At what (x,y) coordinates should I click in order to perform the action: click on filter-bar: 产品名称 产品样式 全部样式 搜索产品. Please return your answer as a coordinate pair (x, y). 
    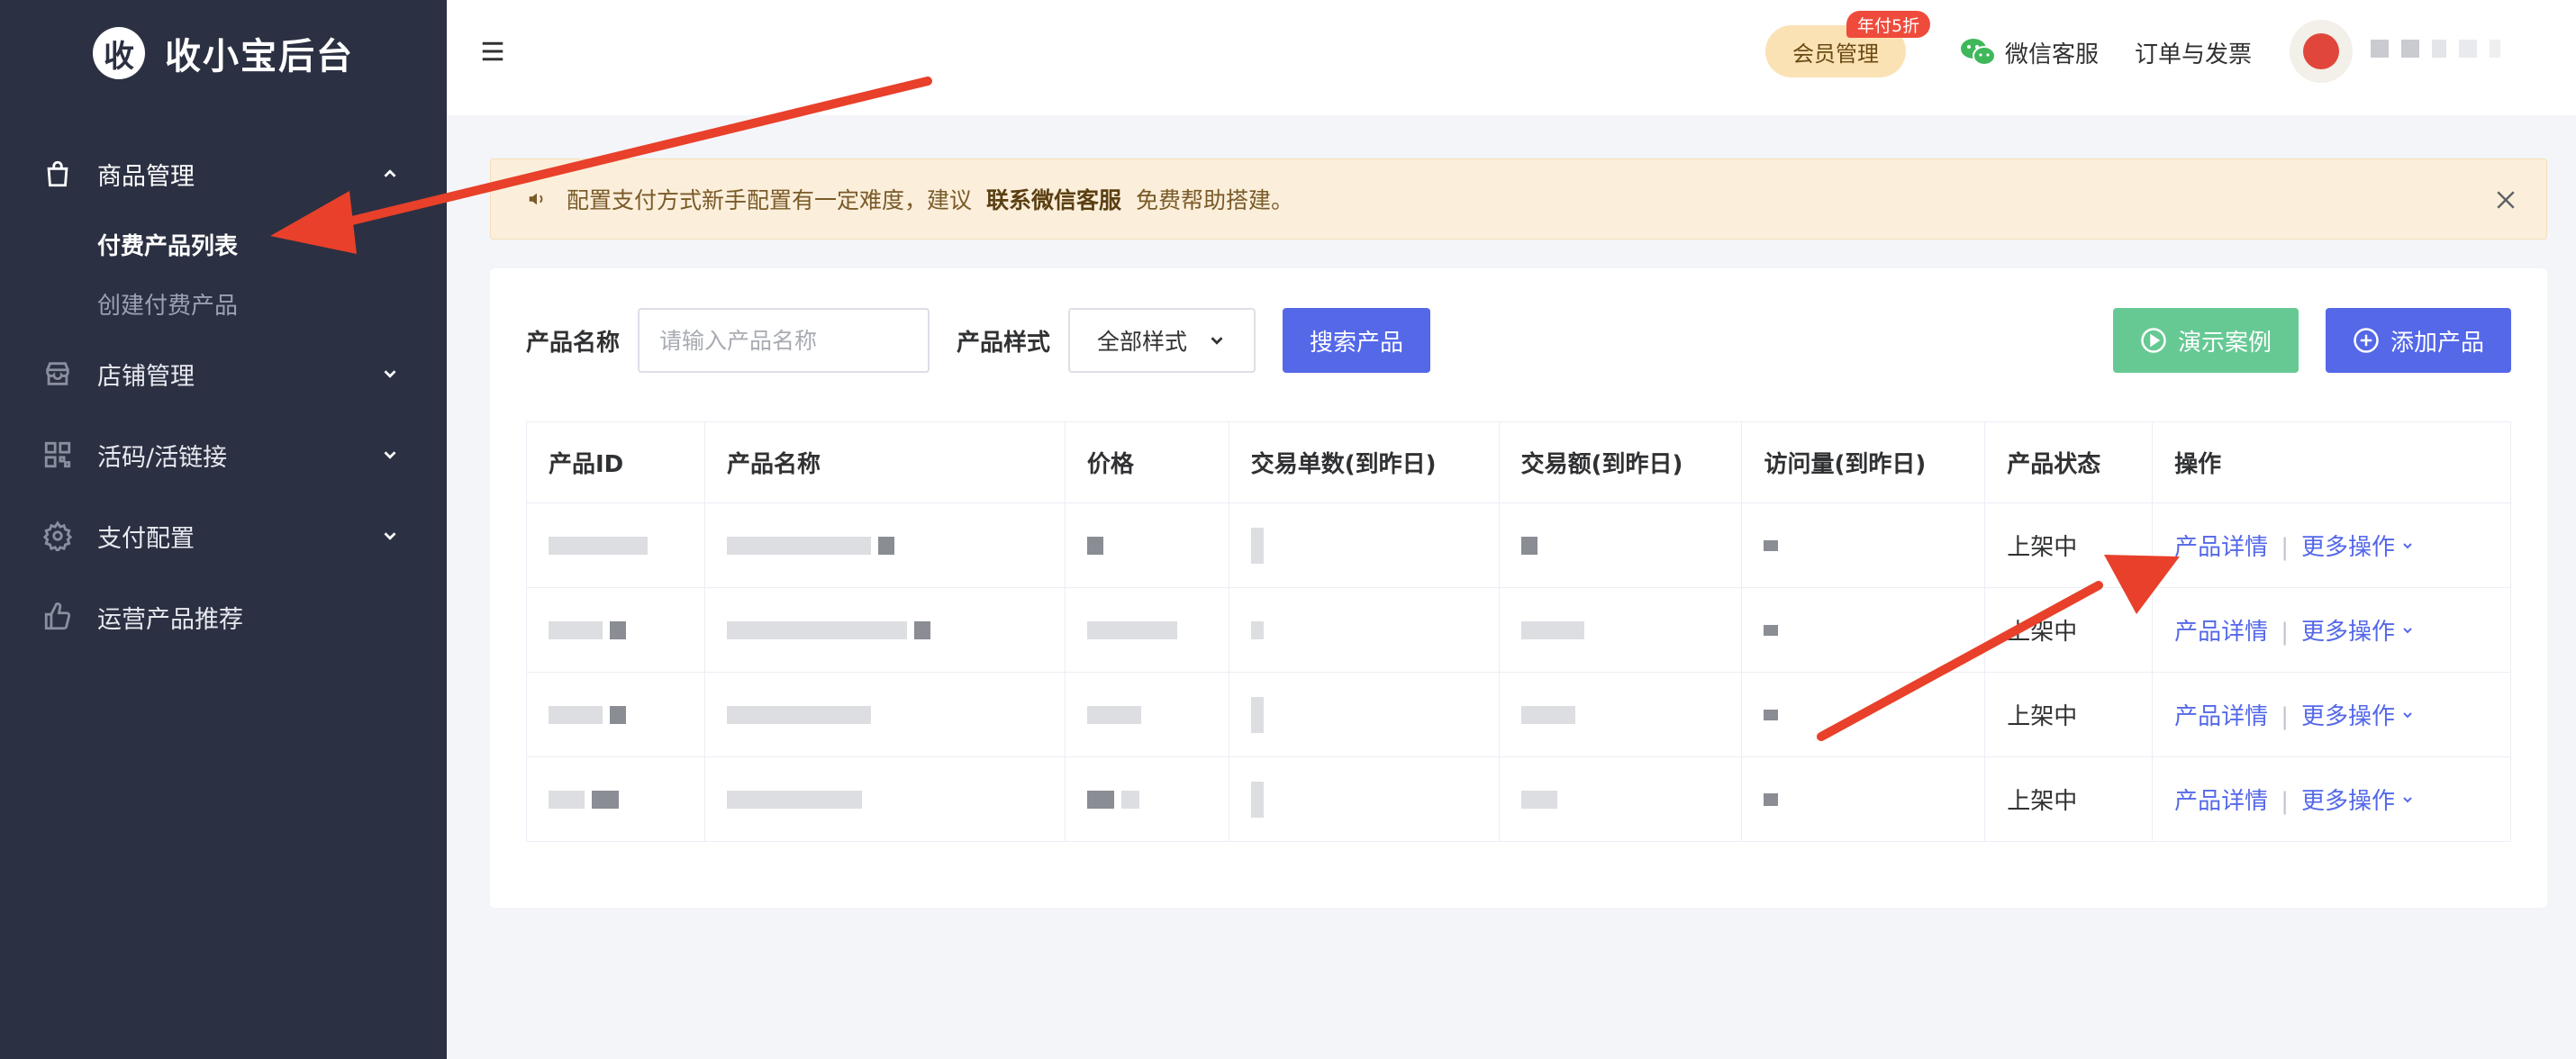
    Looking at the image, I should click on (979, 340).